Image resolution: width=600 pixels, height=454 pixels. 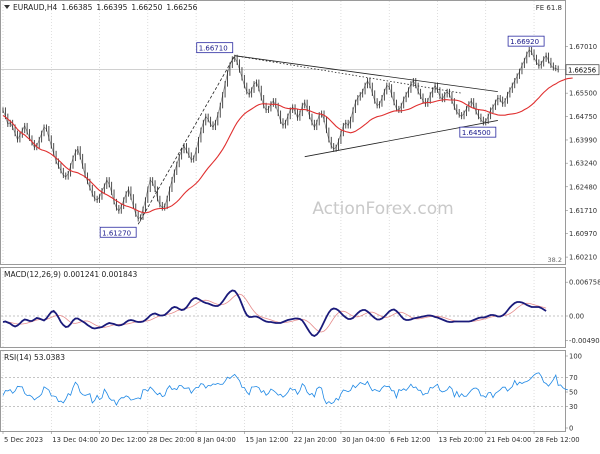 What do you see at coordinates (476, 133) in the screenshot?
I see `annotation-label-2: 1.64500` at bounding box center [476, 133].